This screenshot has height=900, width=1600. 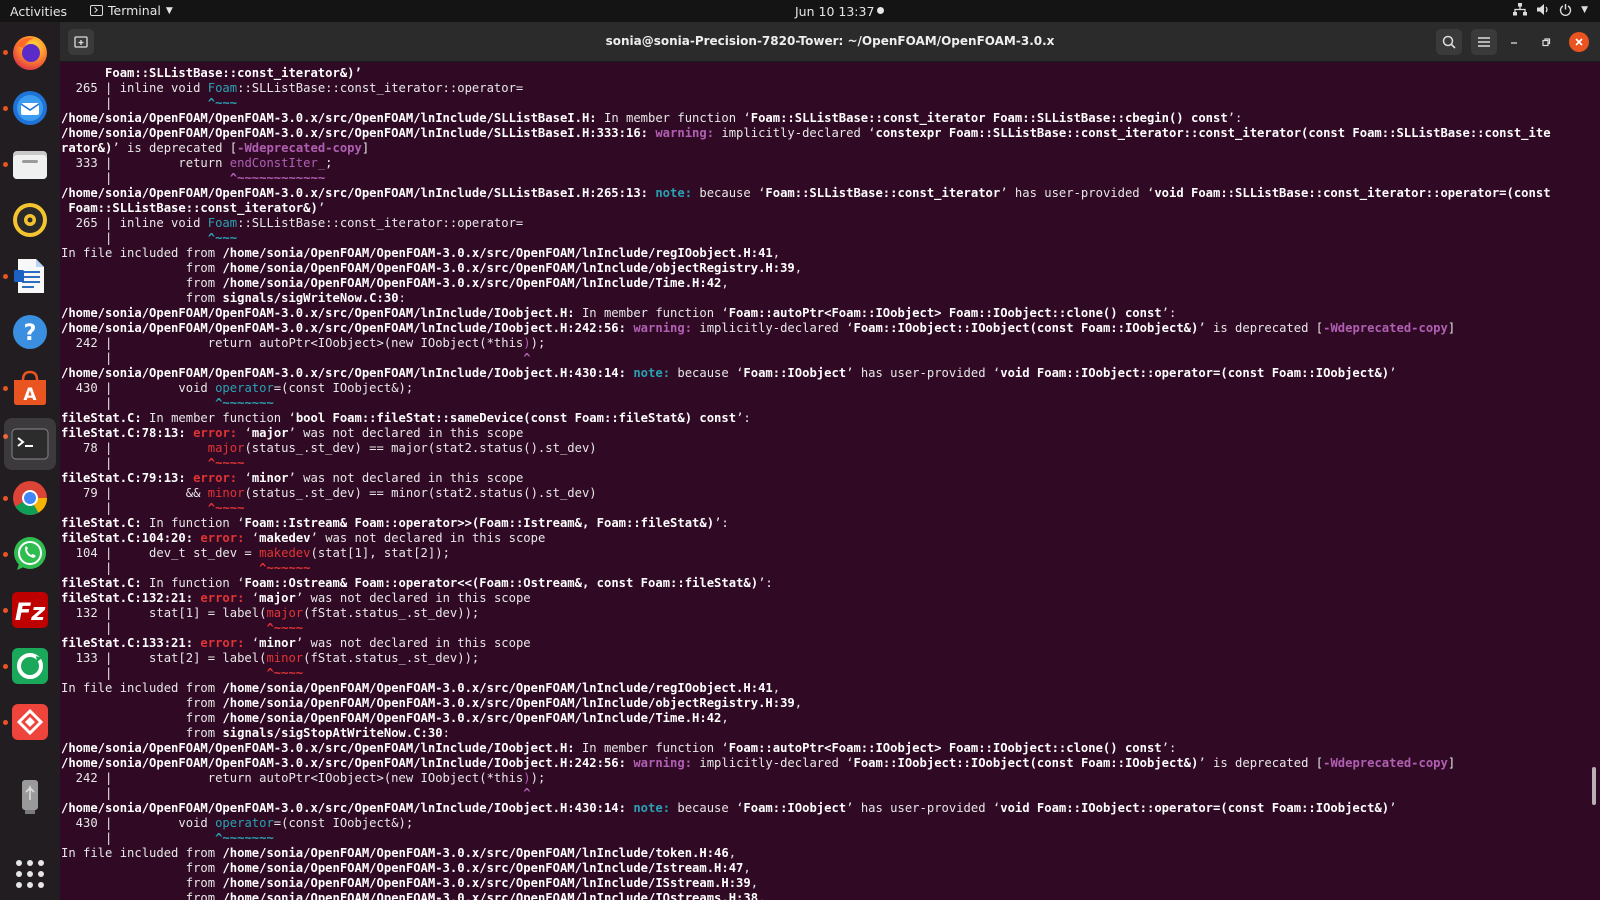 What do you see at coordinates (193, 583) in the screenshot?
I see `terminal-text-segment: In function ‘` at bounding box center [193, 583].